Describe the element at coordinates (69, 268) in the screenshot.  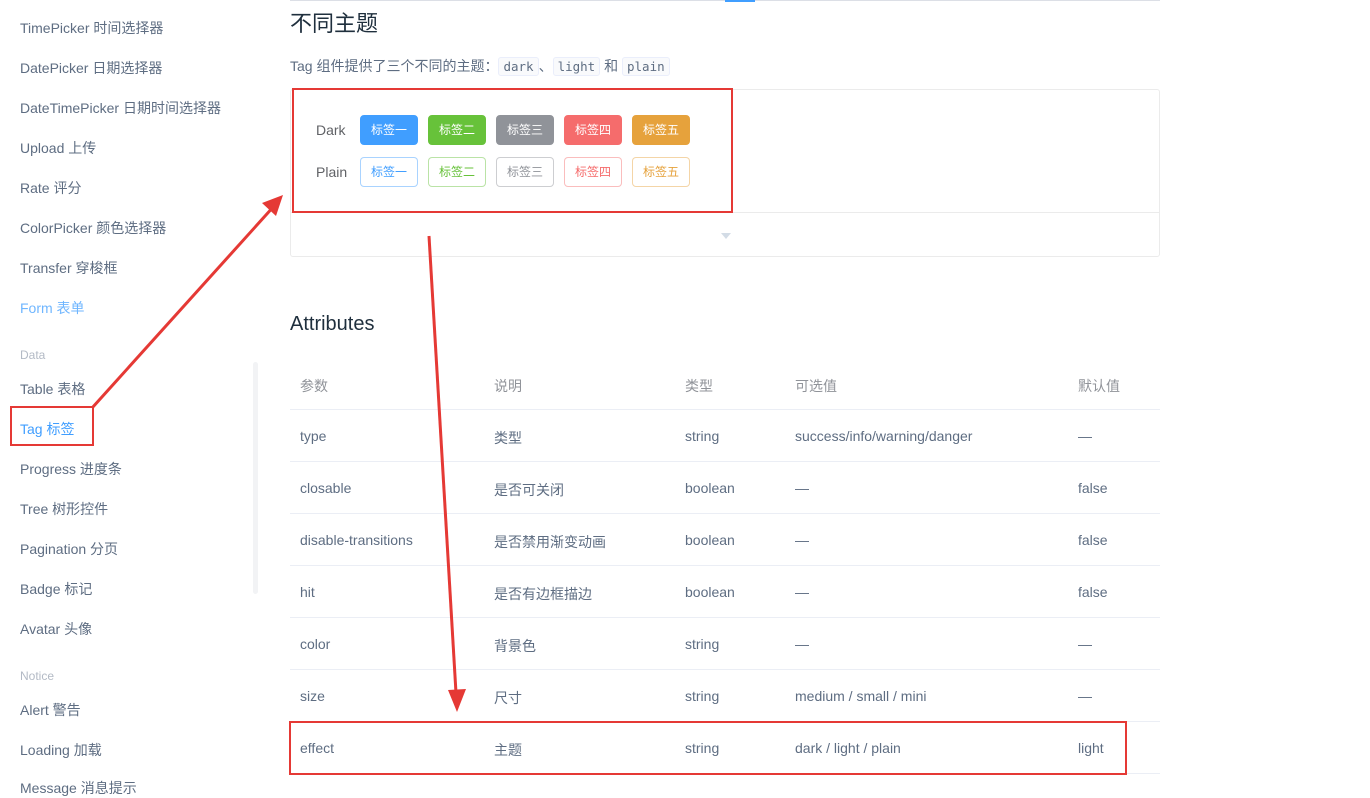
I see `sidebar-item-transfer: Transfer 穿梭框` at that location.